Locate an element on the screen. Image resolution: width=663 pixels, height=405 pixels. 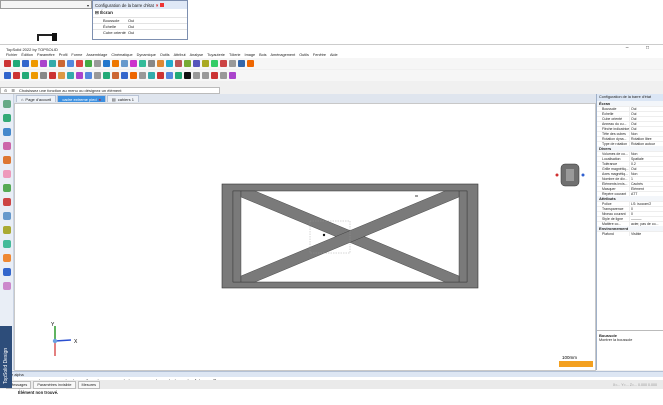
property-value: Cachés is located at coordinates (646, 184).